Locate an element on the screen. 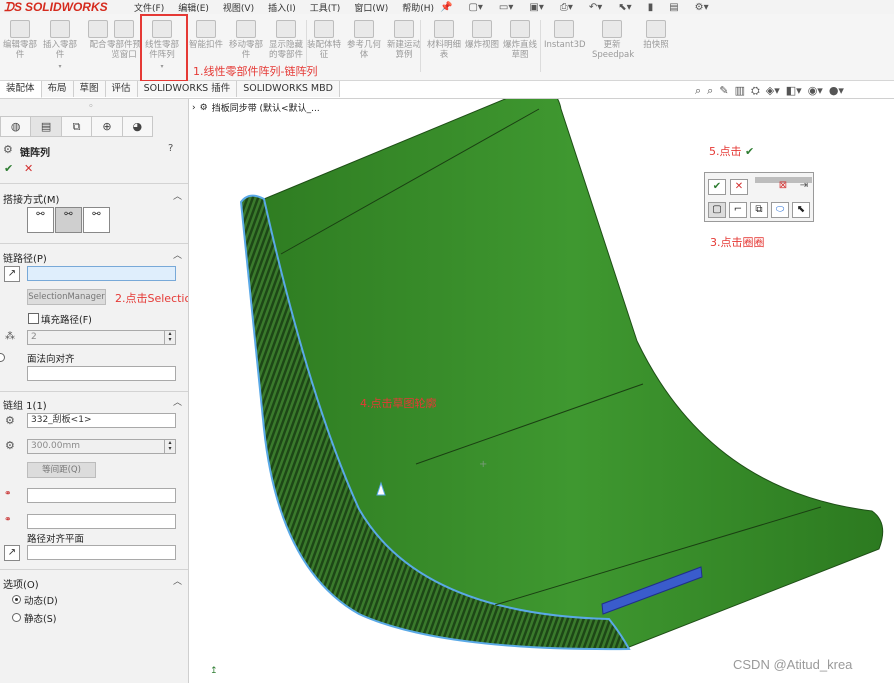  display-manager-tab-icon: ◕ is located at coordinates (137, 126).